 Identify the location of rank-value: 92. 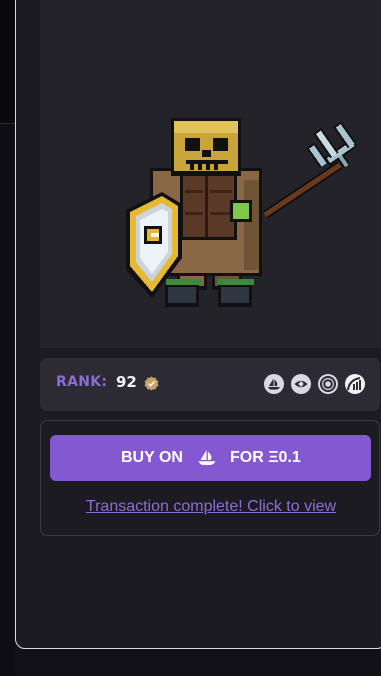
(126, 382).